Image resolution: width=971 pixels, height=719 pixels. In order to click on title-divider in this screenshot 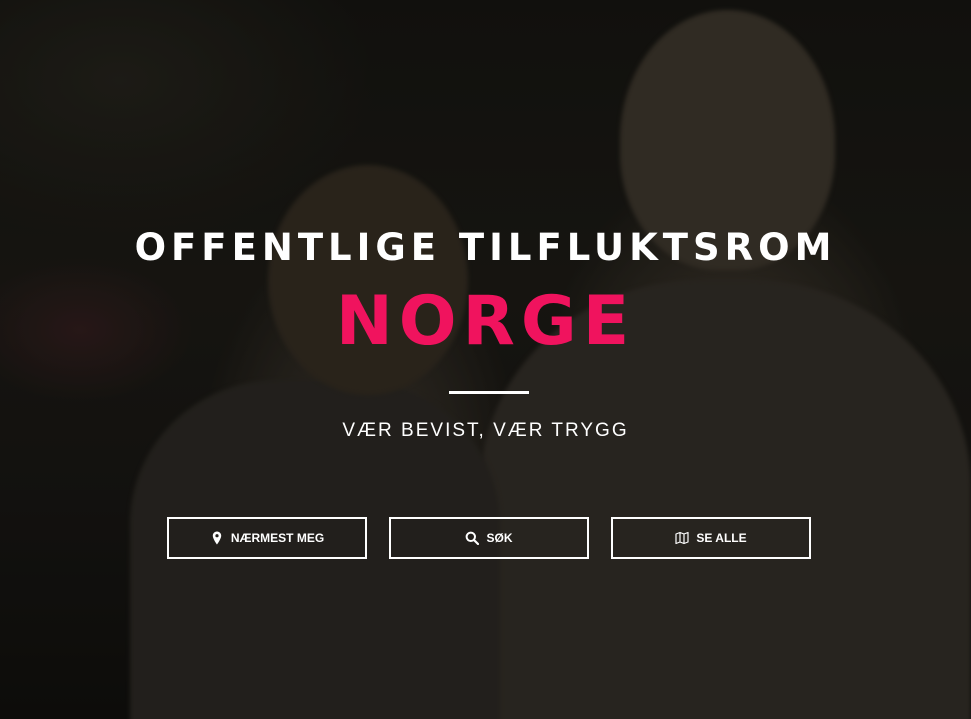, I will do `click(489, 392)`.